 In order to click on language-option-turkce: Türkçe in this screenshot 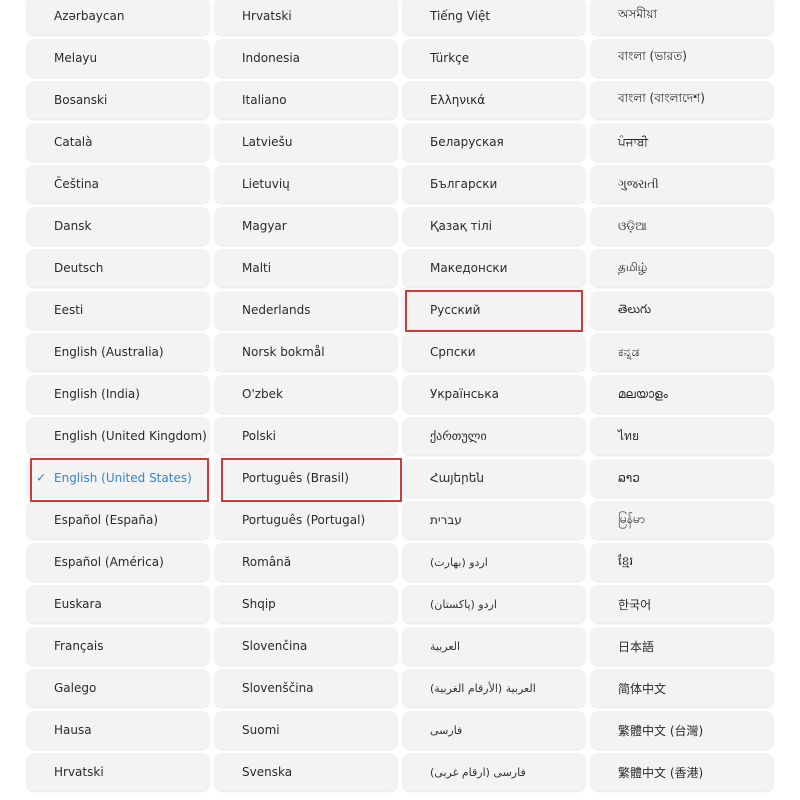, I will do `click(494, 58)`.